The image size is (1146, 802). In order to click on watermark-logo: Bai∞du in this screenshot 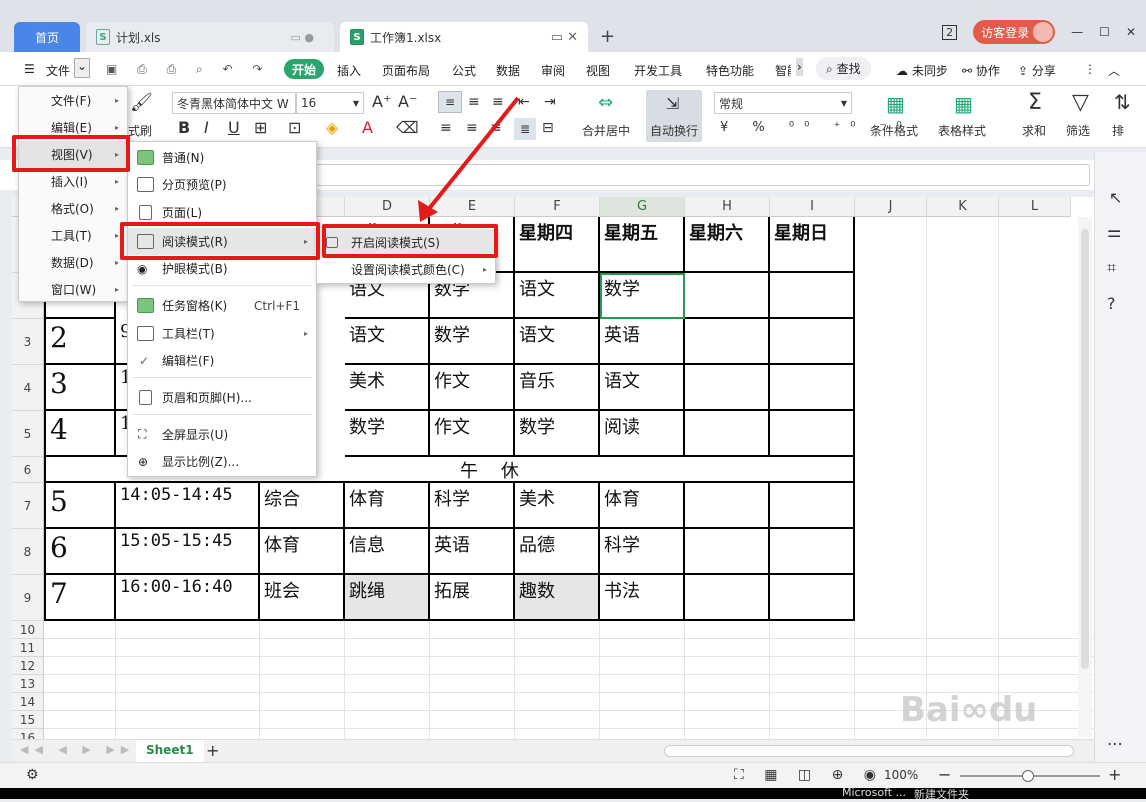, I will do `click(969, 710)`.